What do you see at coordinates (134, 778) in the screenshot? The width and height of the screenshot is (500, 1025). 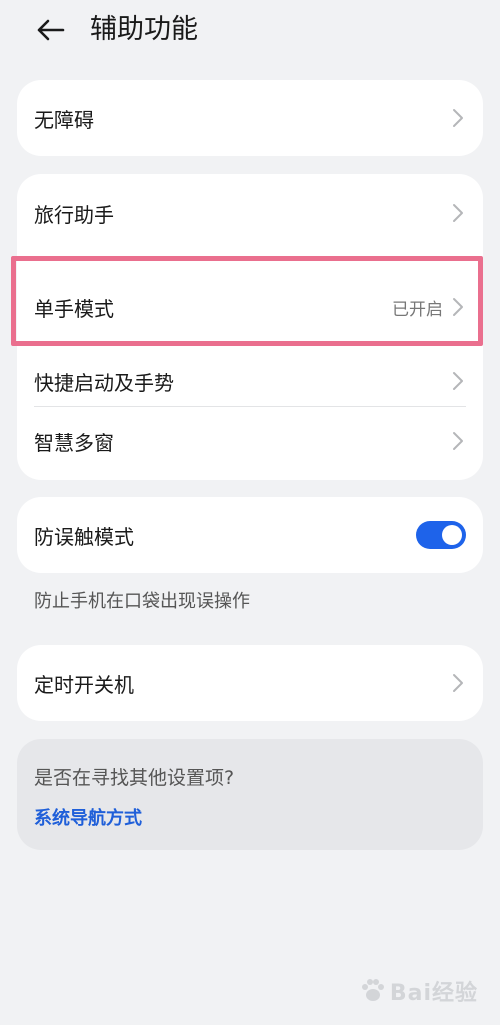 I see `suggestion-question: 是否在寻找其他设置项?` at bounding box center [134, 778].